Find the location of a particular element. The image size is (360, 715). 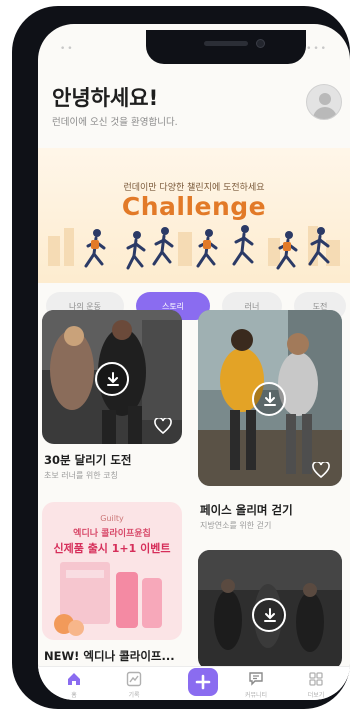

add-button is located at coordinates (203, 682).